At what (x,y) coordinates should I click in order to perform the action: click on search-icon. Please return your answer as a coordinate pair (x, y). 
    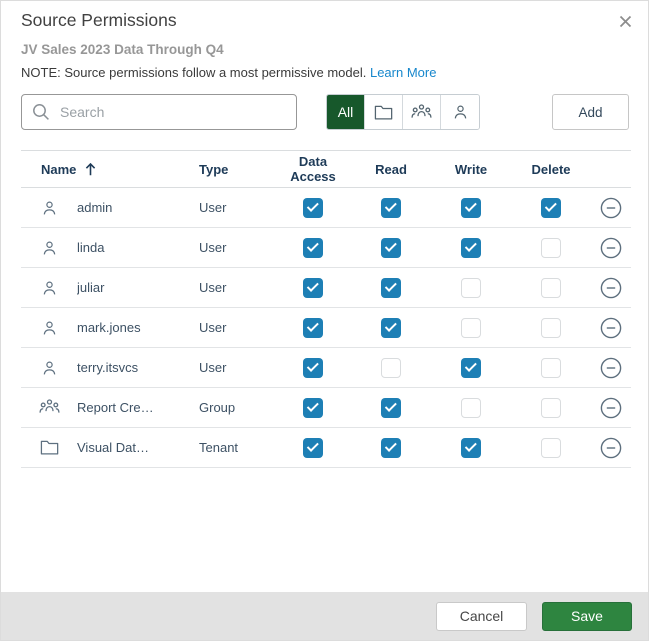
    Looking at the image, I should click on (41, 112).